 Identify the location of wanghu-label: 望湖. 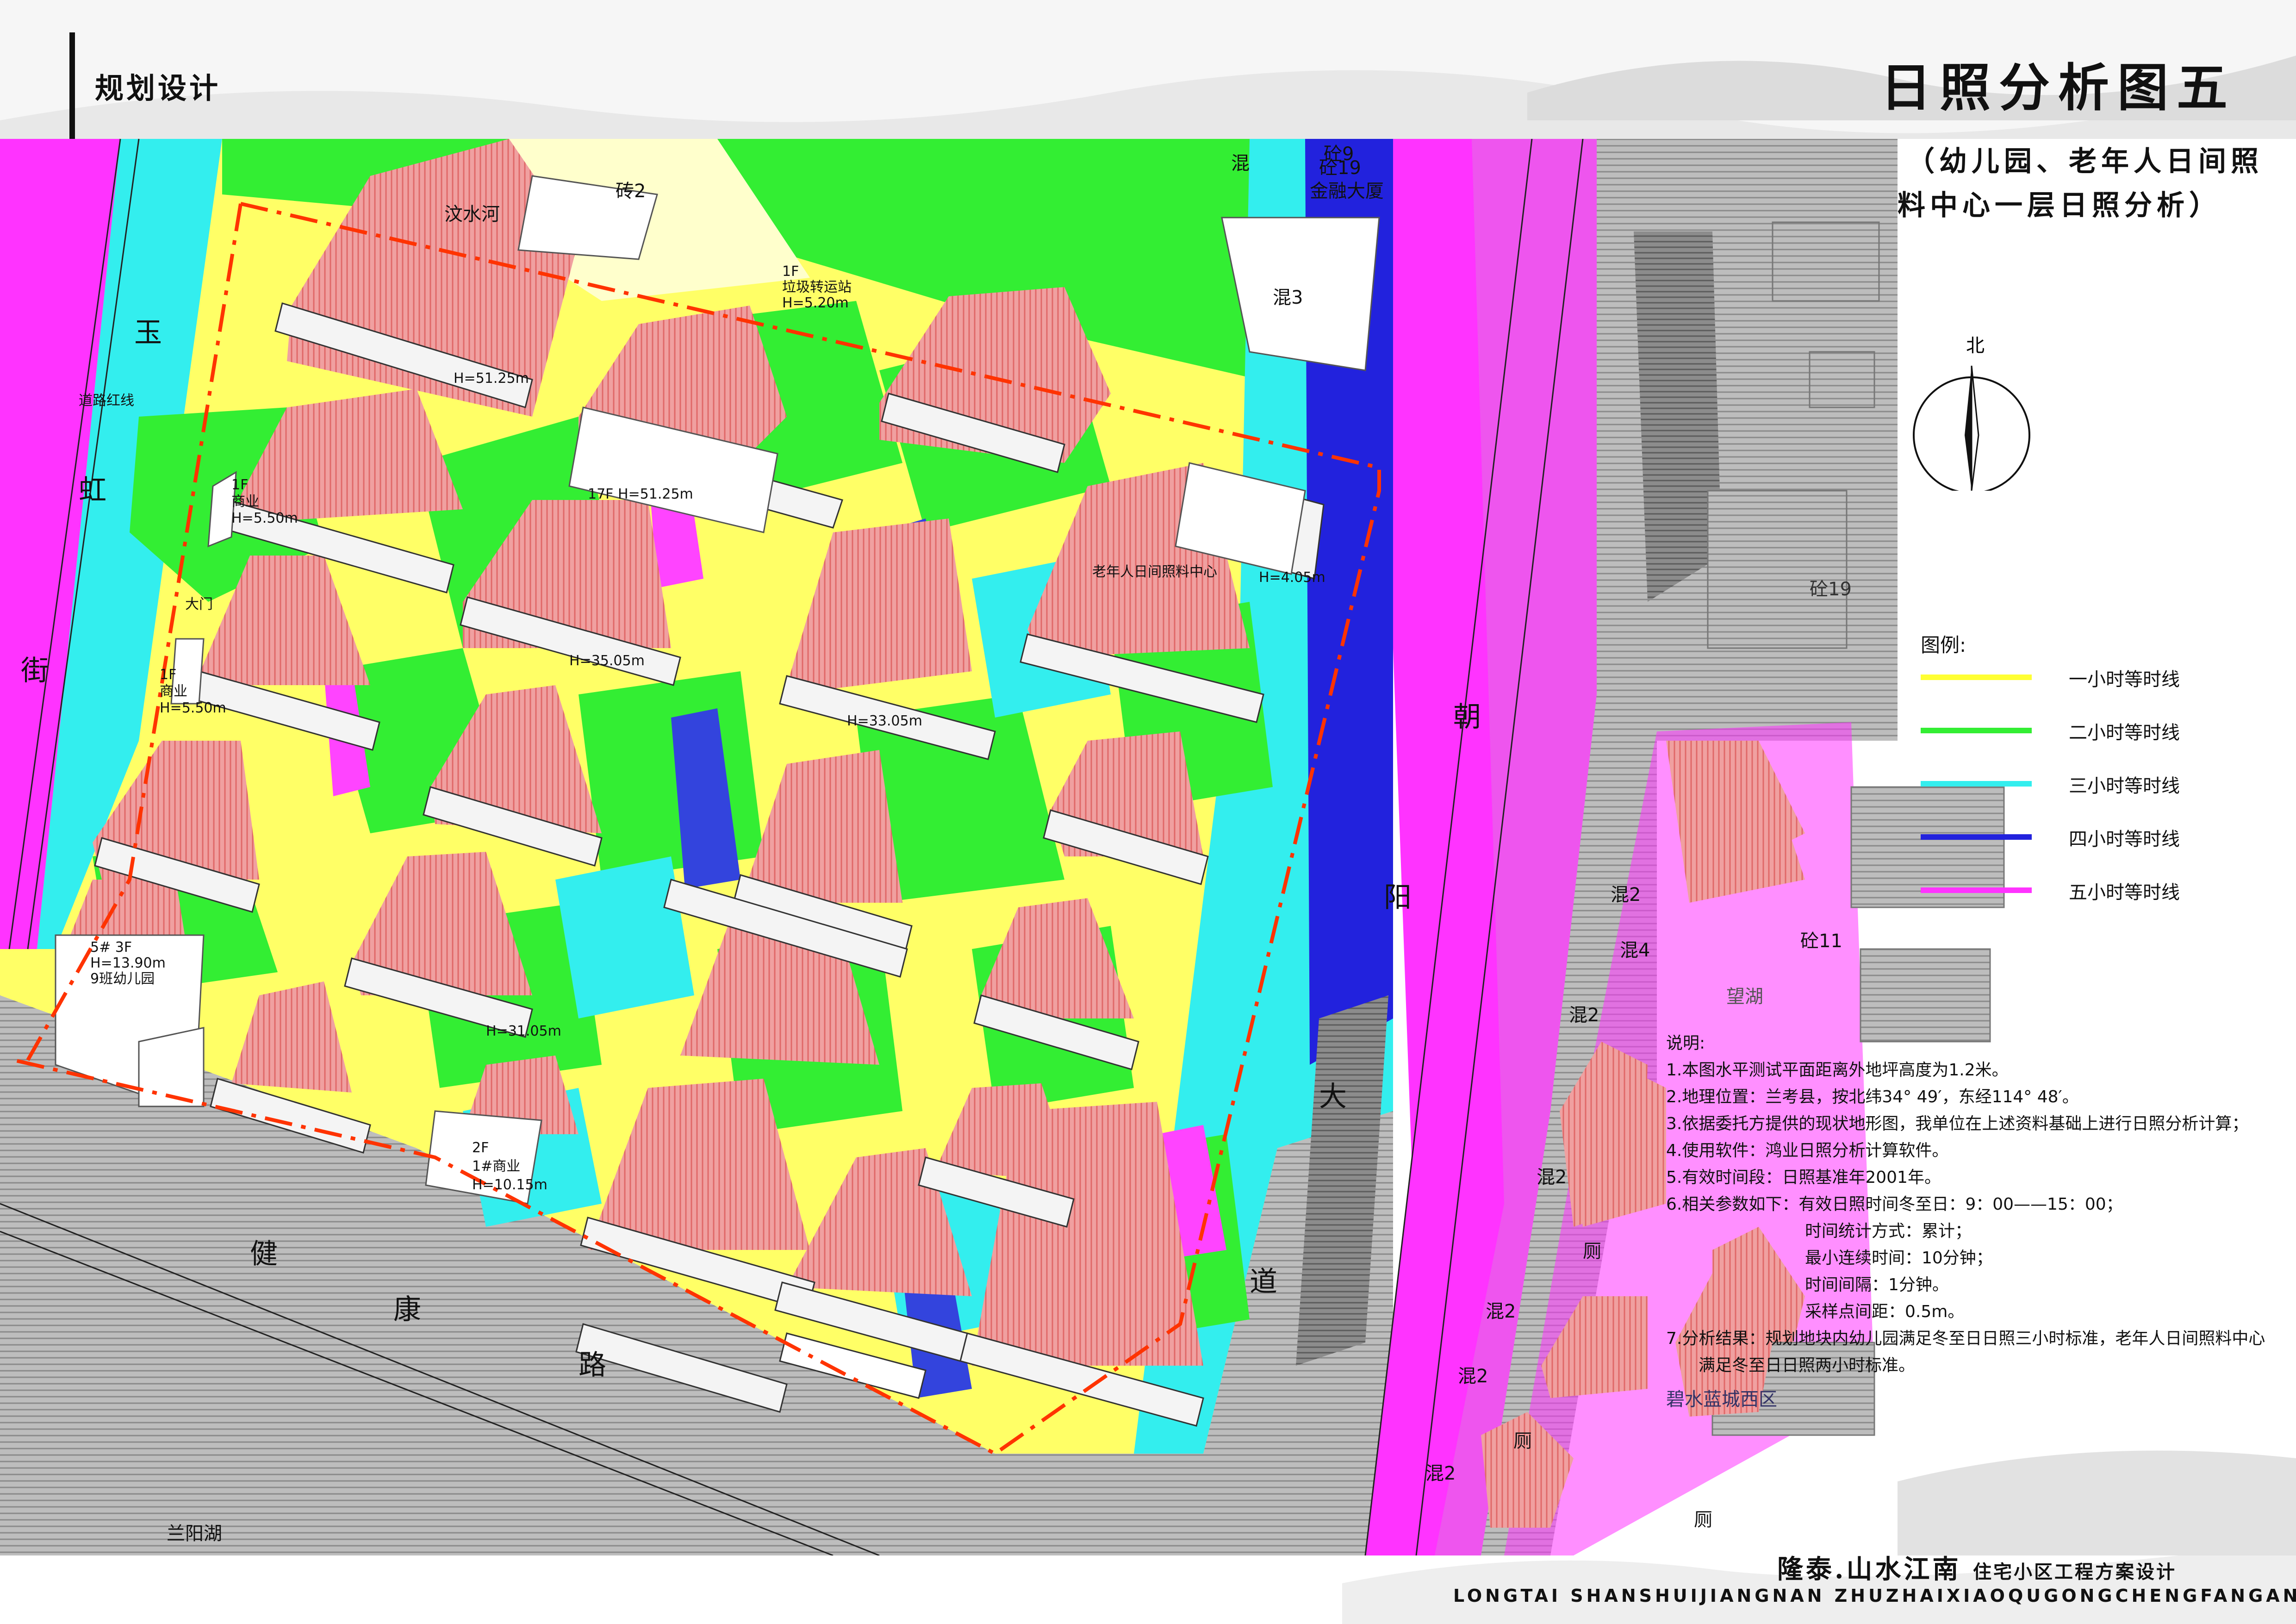
(1744, 996).